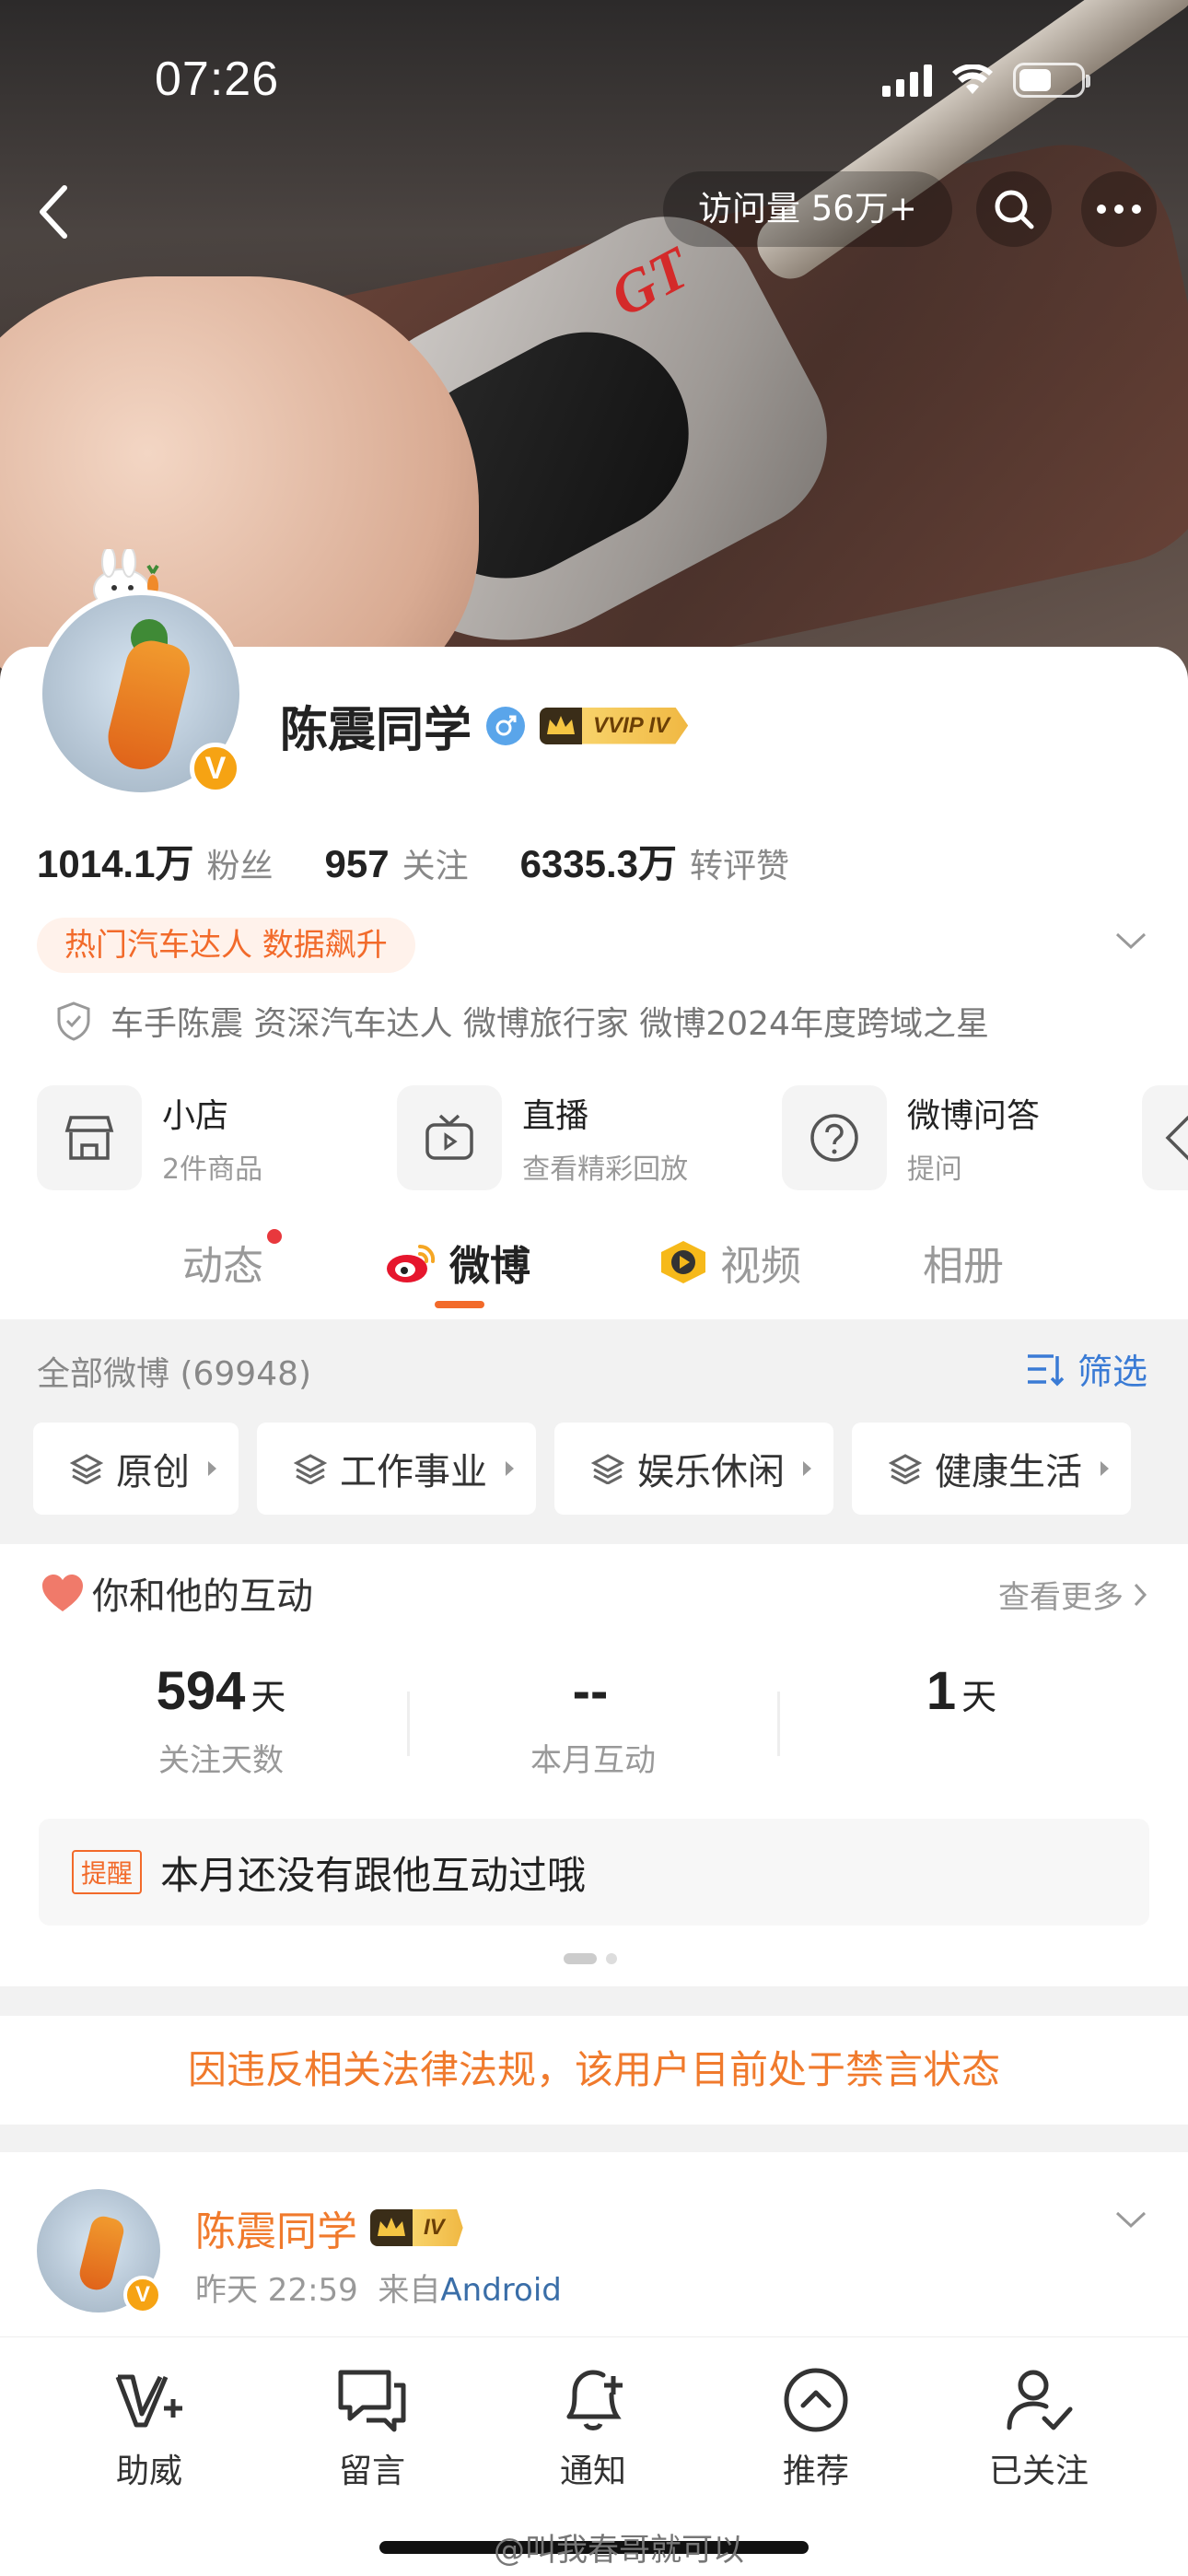  What do you see at coordinates (964, 1262) in the screenshot?
I see `tab-album: 相册` at bounding box center [964, 1262].